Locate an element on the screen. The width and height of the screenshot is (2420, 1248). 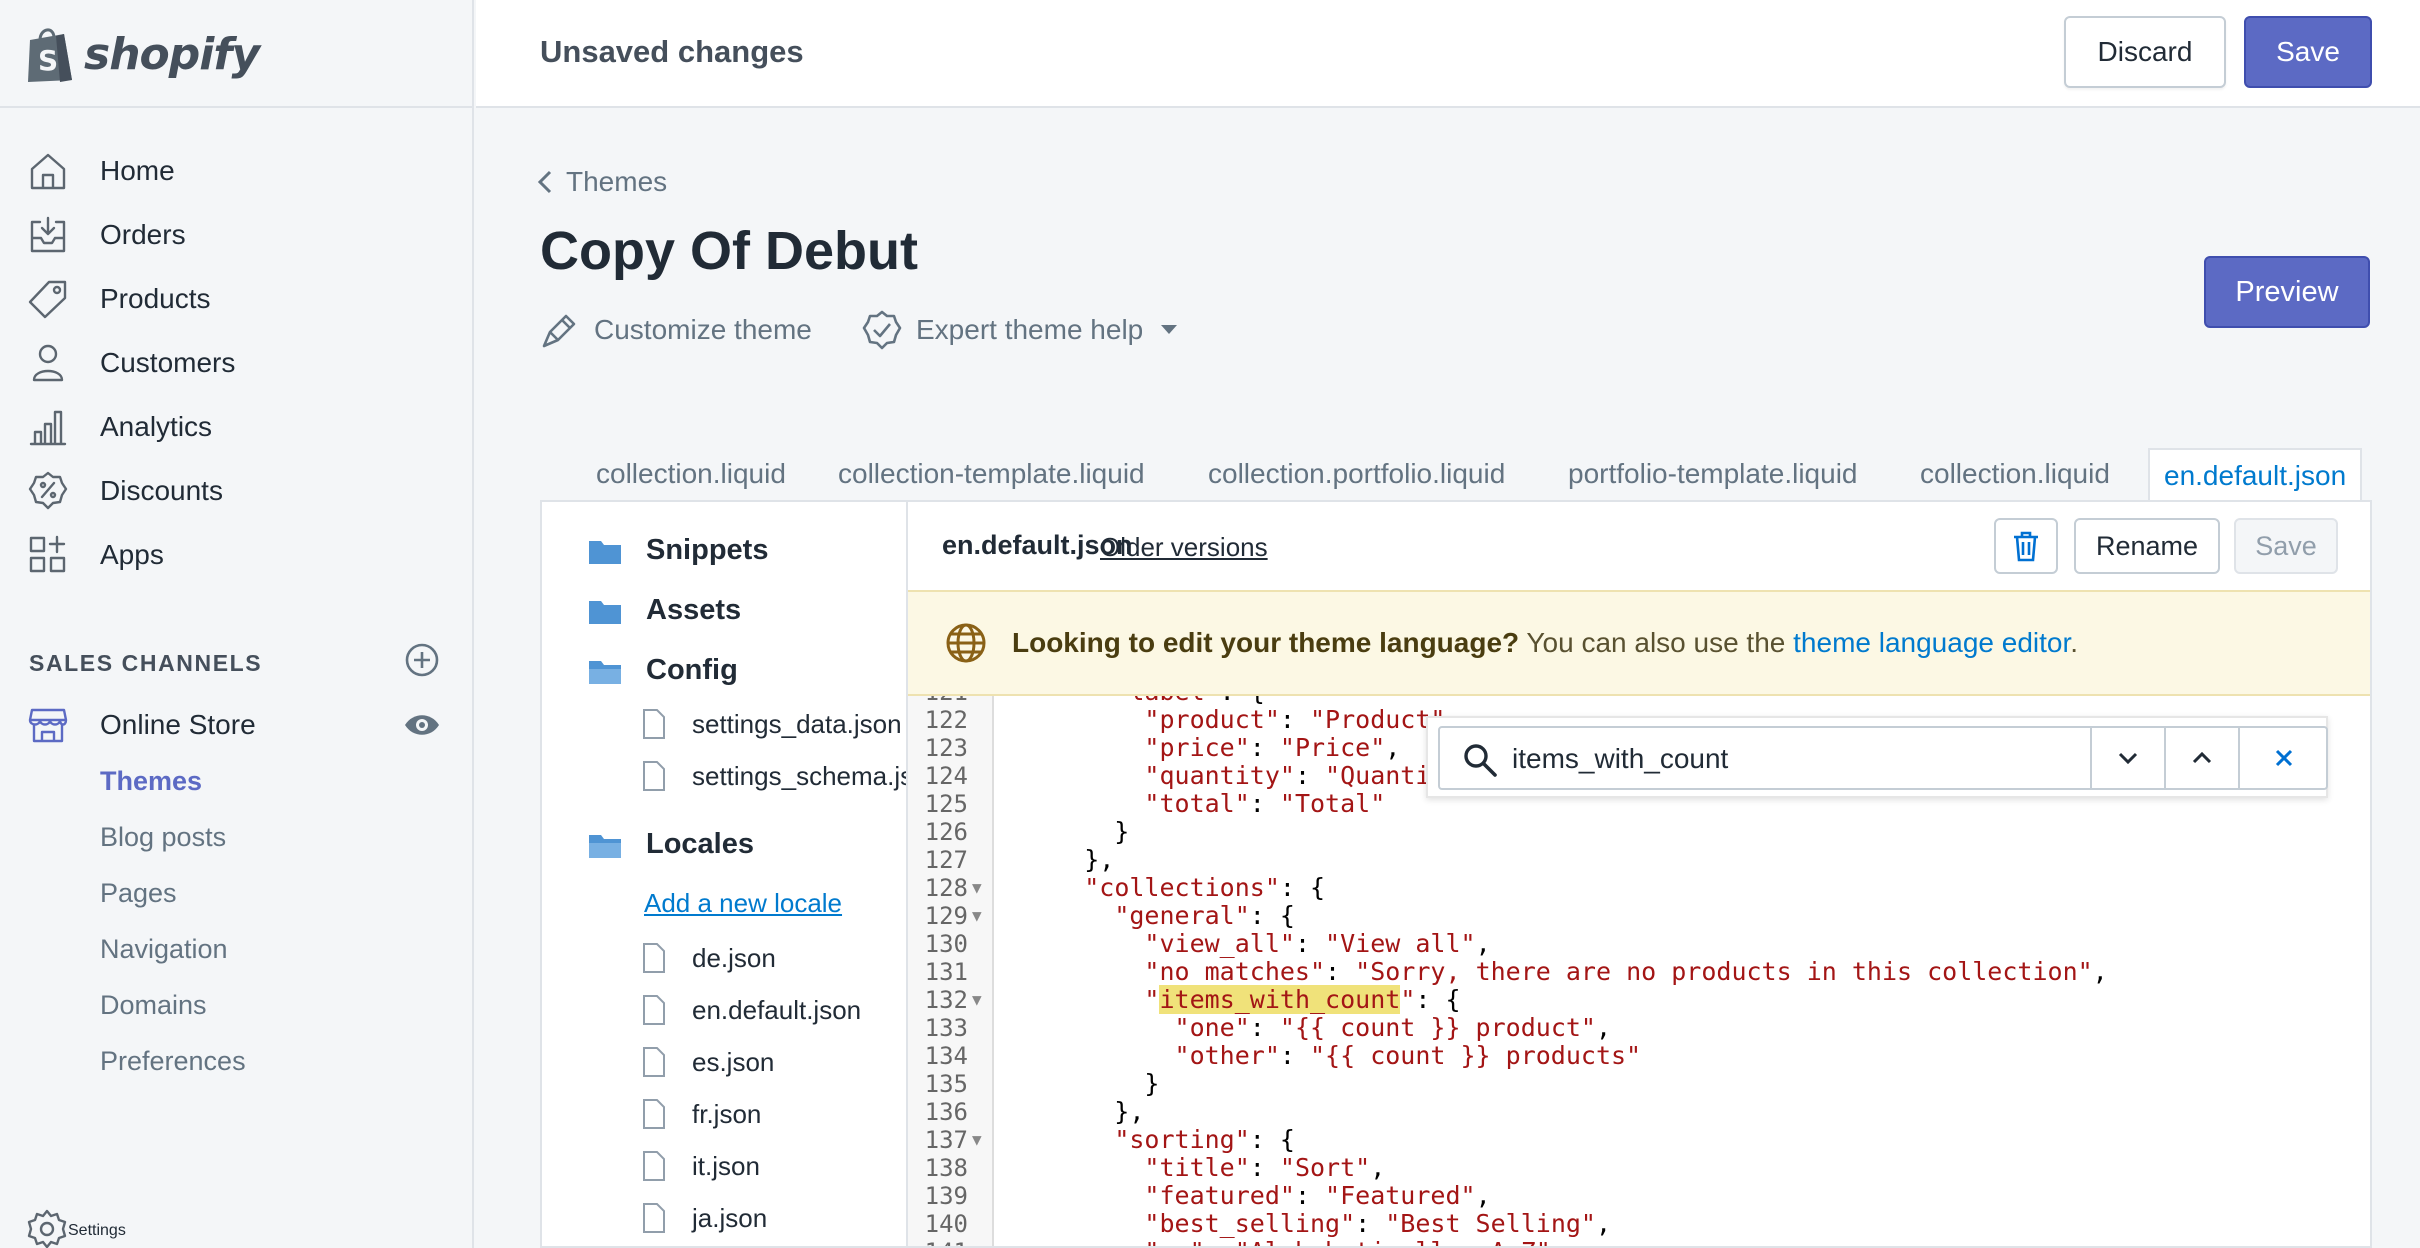
code-line: 134 "other": "{{ count }} products" is located at coordinates (1639, 1056).